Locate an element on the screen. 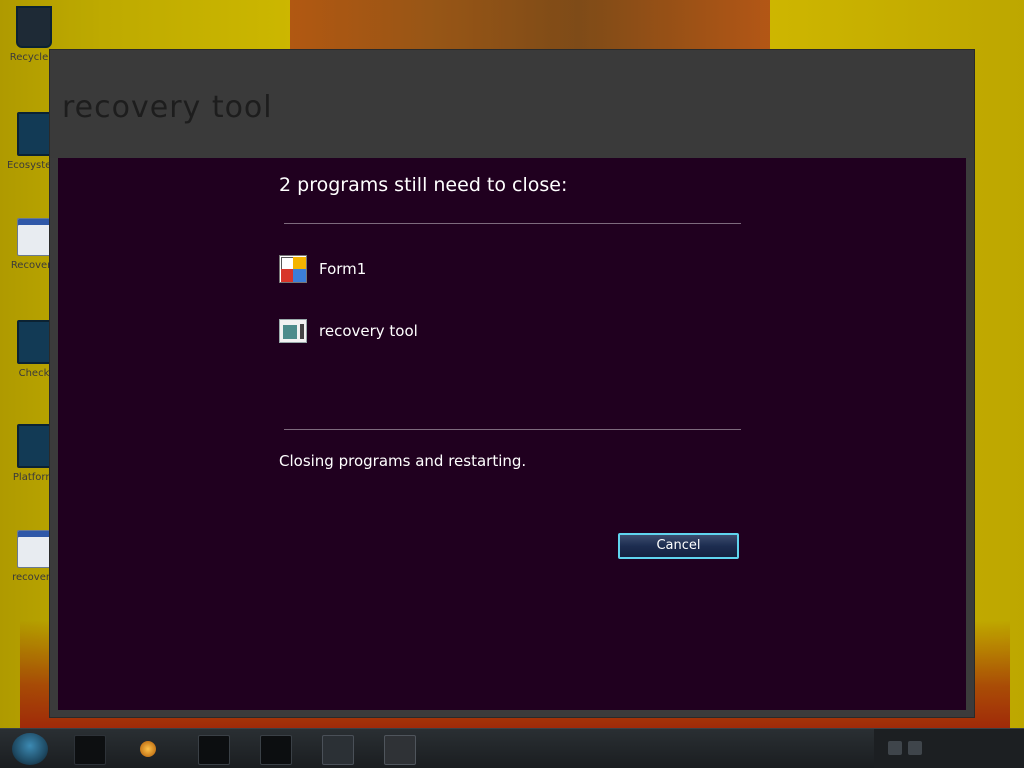 Image resolution: width=1024 pixels, height=768 pixels. recycle-bin-icon is located at coordinates (34, 27).